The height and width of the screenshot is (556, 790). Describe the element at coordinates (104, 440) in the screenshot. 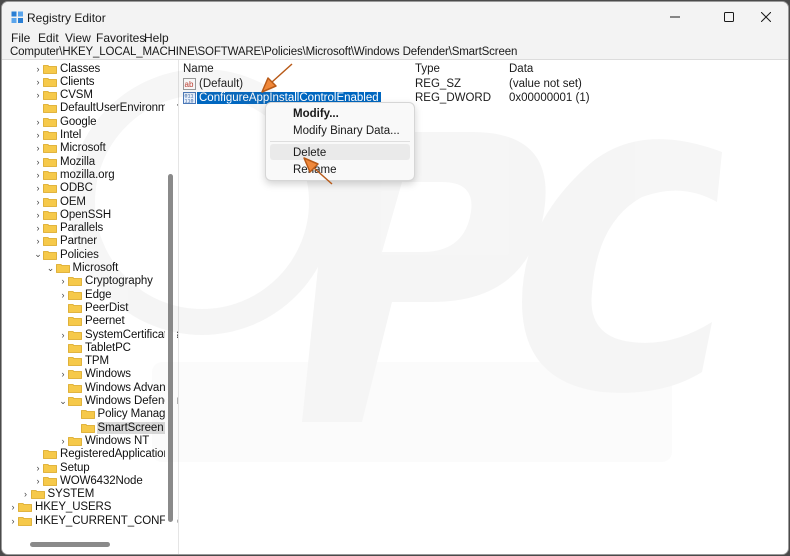

I see `tree-node-windows-nt: › Windows NT` at that location.